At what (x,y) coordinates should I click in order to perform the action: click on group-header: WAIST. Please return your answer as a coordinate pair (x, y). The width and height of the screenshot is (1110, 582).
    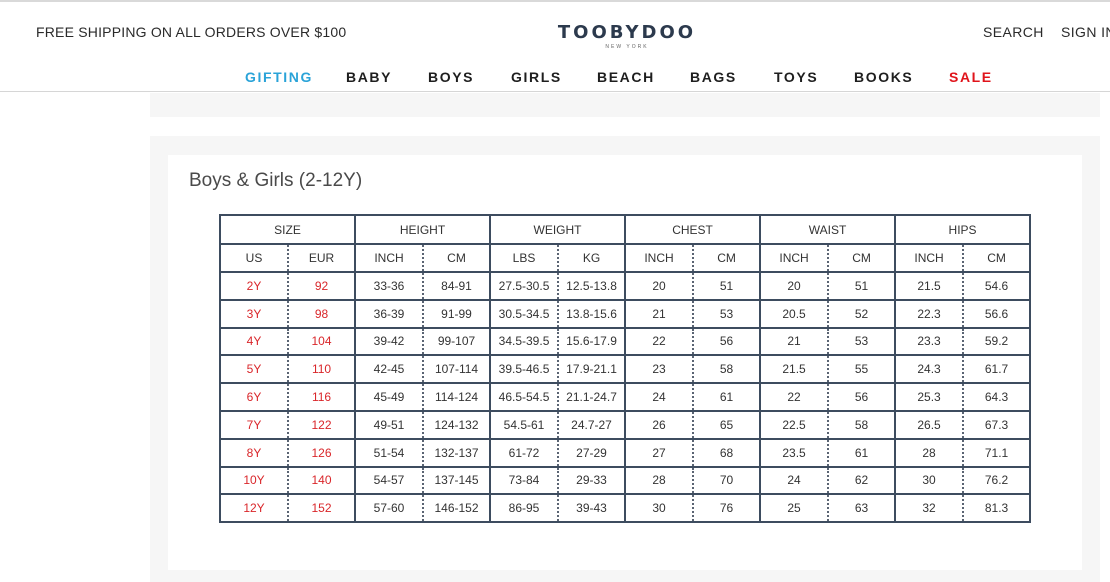
    Looking at the image, I should click on (827, 230).